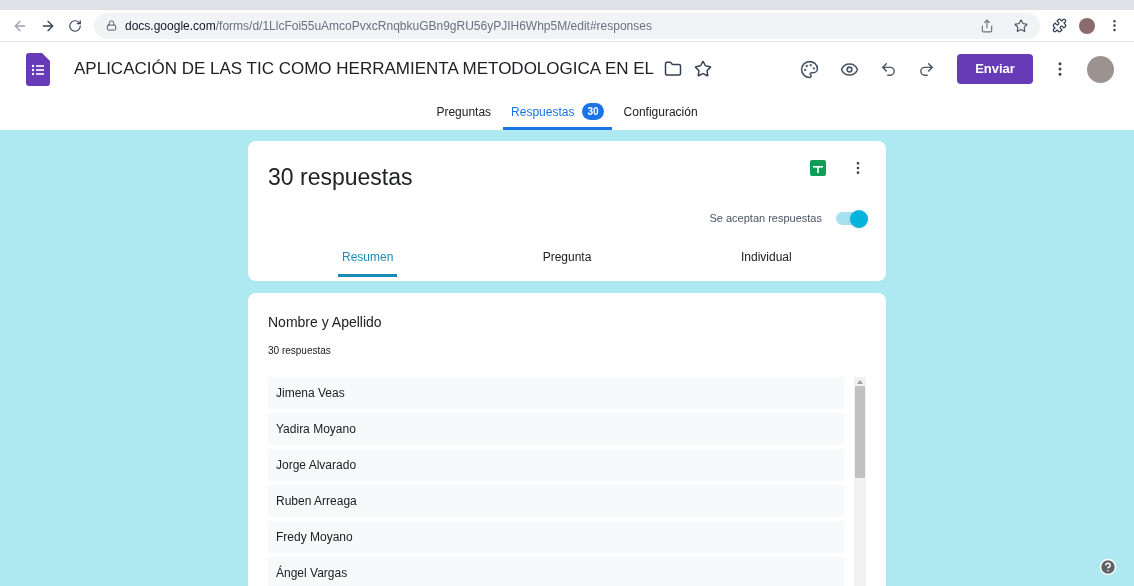 The width and height of the screenshot is (1134, 586). What do you see at coordinates (556, 537) in the screenshot?
I see `answer-row: Fredy Moyano` at bounding box center [556, 537].